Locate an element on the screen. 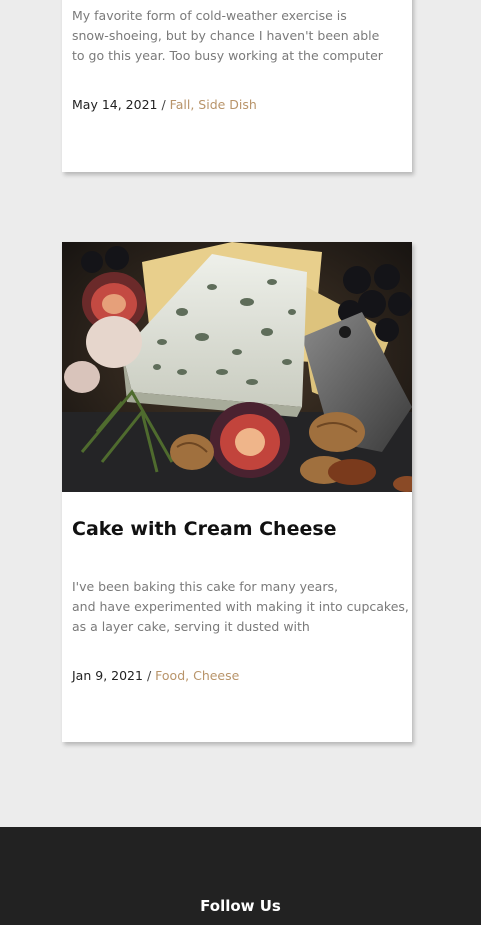 The height and width of the screenshot is (925, 481). category-link-food: Food is located at coordinates (170, 675).